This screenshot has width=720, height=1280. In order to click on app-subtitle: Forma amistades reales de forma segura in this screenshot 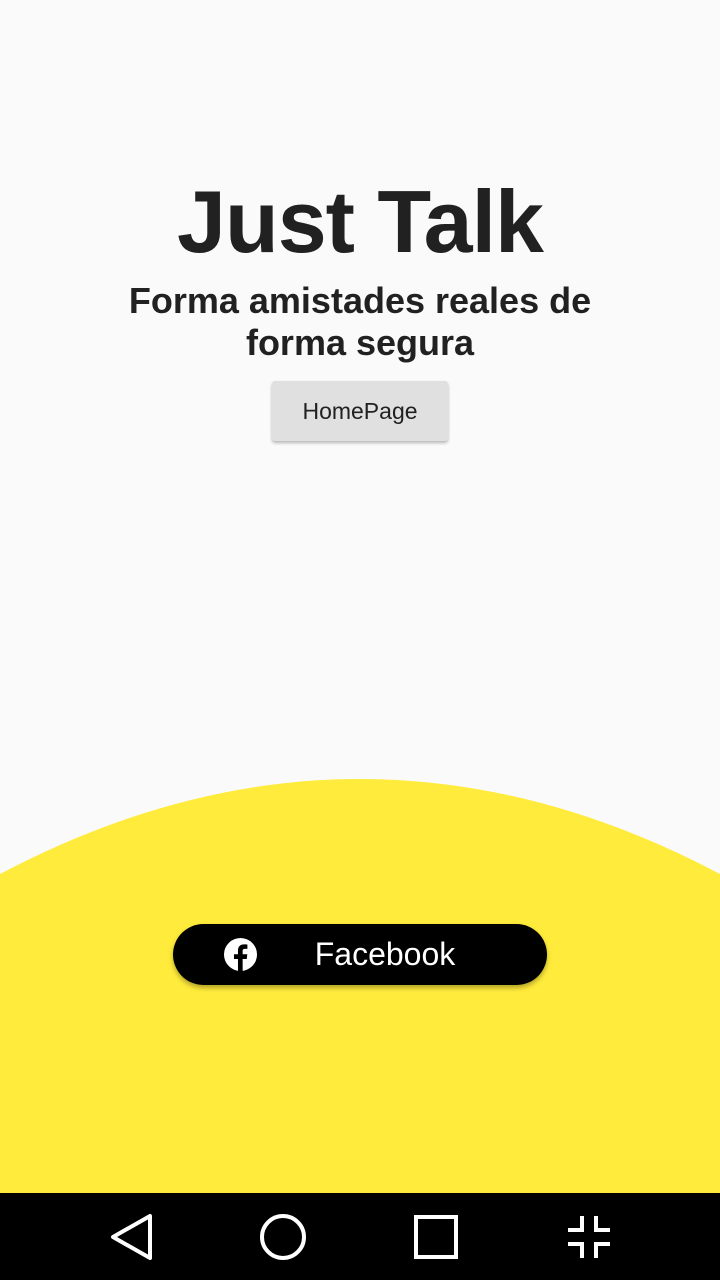, I will do `click(360, 321)`.